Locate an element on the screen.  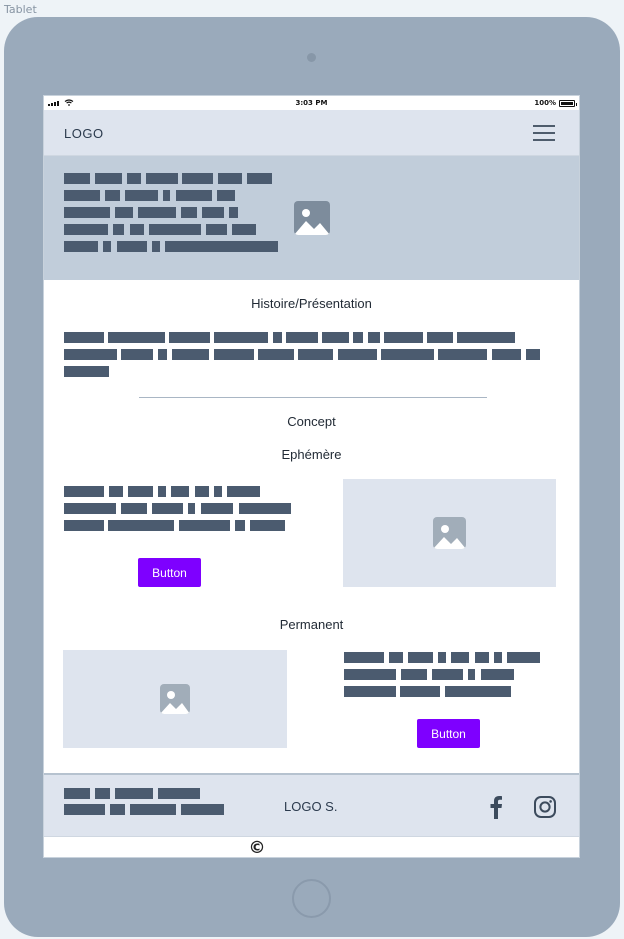
section-divider is located at coordinates (313, 397).